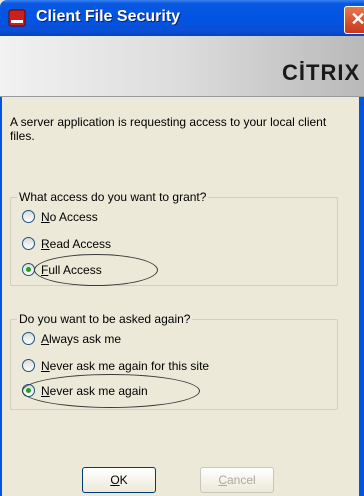 This screenshot has width=364, height=496. I want to click on radio-never-ask-site: Never ask me again for this site, so click(115, 367).